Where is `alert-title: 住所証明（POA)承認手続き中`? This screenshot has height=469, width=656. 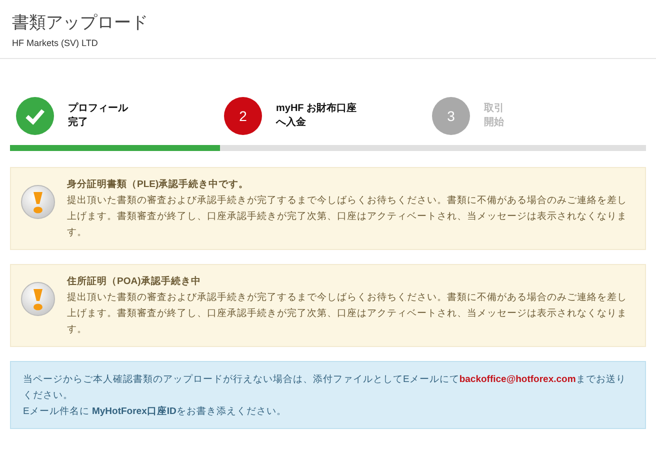
alert-title: 住所証明（POA)承認手続き中 is located at coordinates (134, 281).